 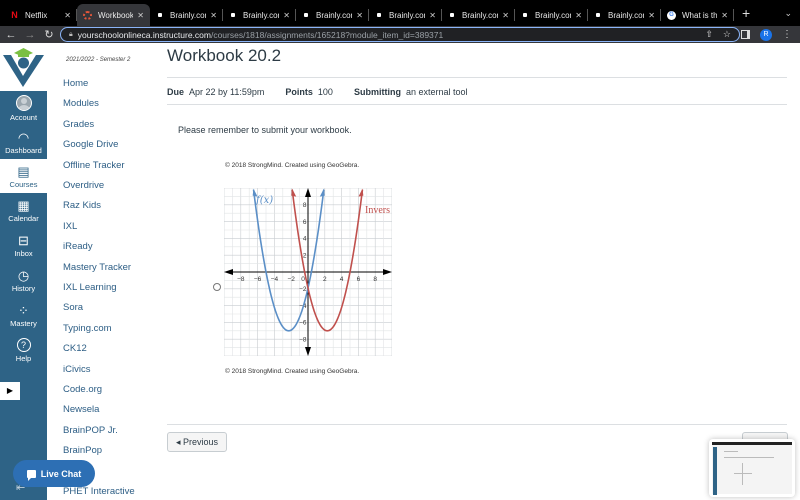 What do you see at coordinates (787, 34) in the screenshot?
I see `browser-menu-icon: ⋮` at bounding box center [787, 34].